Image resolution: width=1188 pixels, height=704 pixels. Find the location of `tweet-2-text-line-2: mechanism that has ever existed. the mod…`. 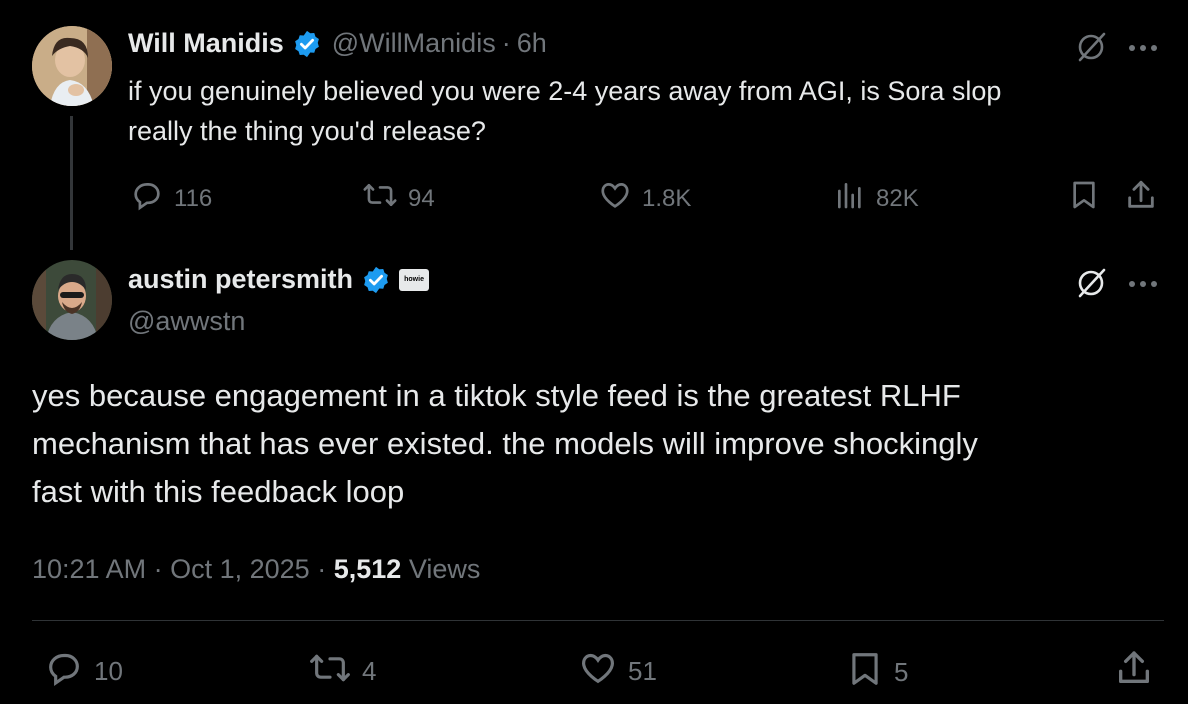

tweet-2-text-line-2: mechanism that has ever existed. the mod… is located at coordinates (505, 443).